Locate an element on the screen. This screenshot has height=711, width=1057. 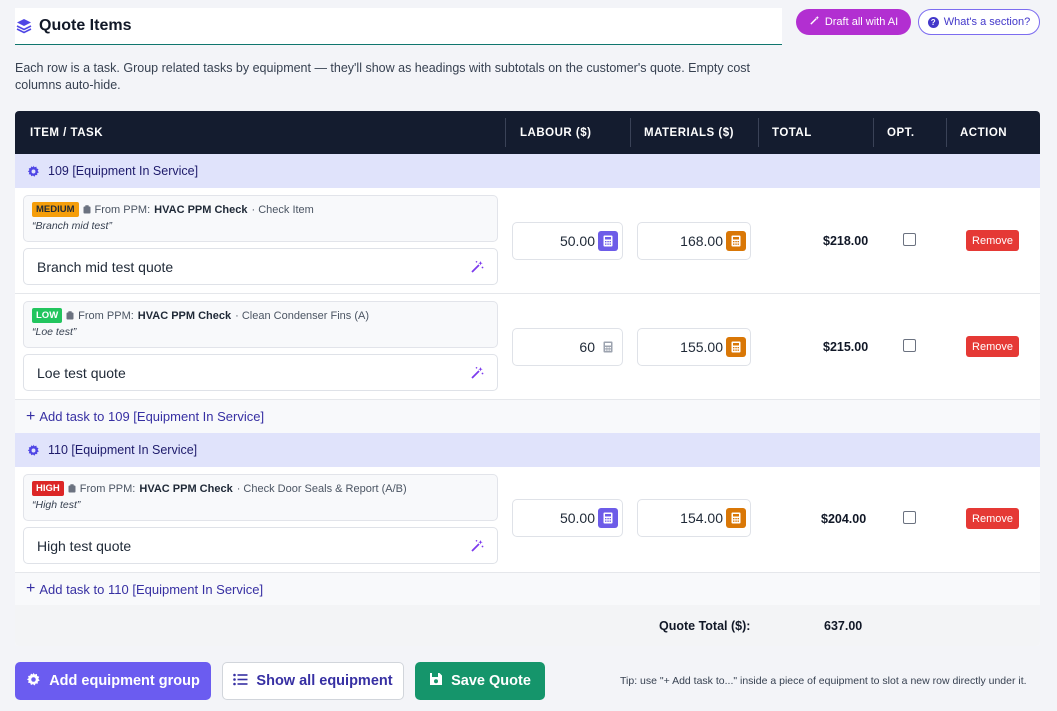
quote-total-label: Quote Total ($): is located at coordinates (705, 626).